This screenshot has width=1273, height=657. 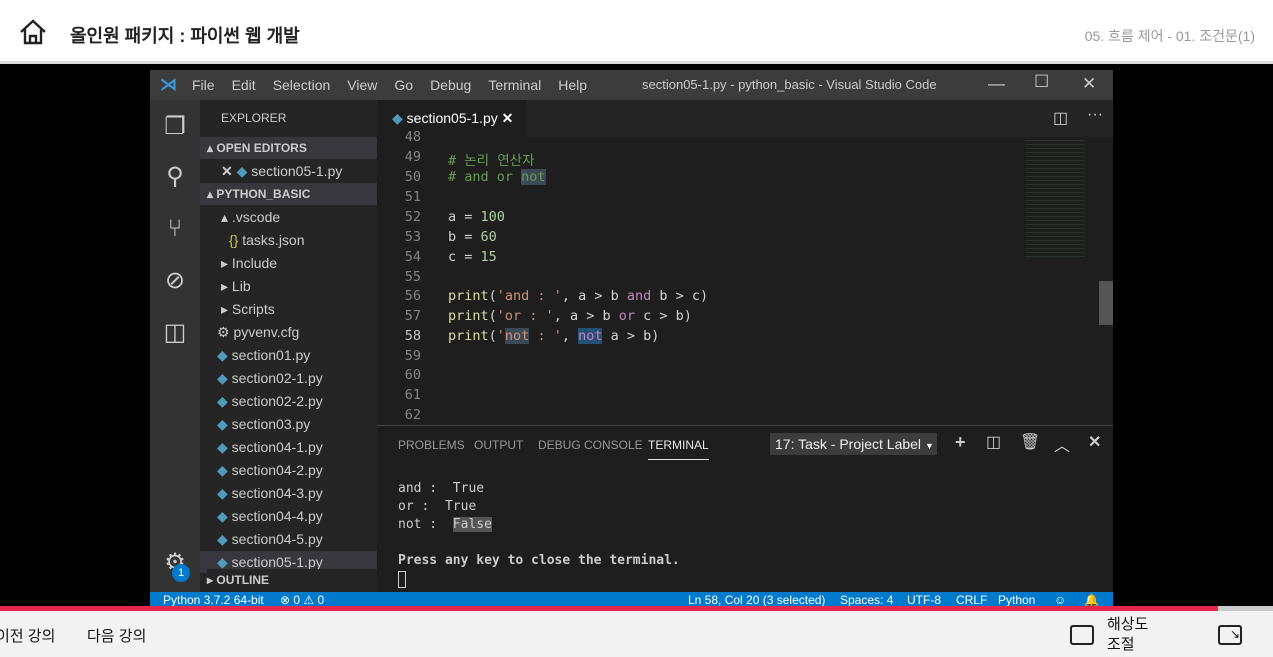 What do you see at coordinates (175, 281) in the screenshot?
I see `debug-icon: ⊘` at bounding box center [175, 281].